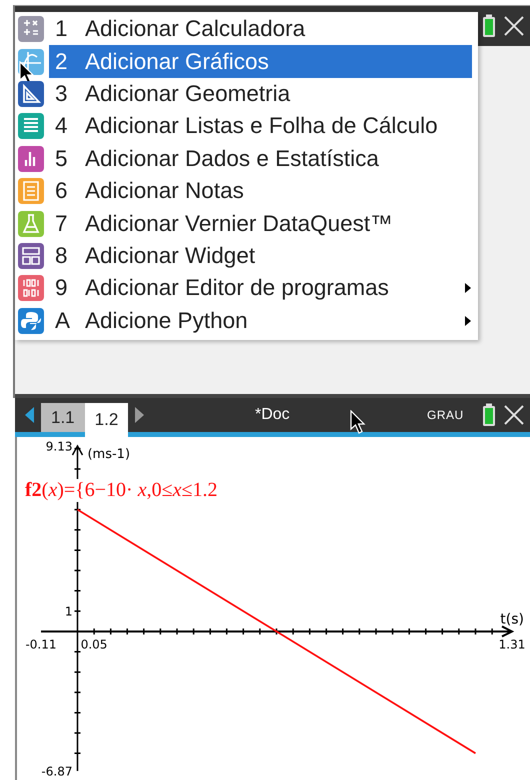 The image size is (530, 780). Describe the element at coordinates (260, 288) in the screenshot. I see `menu-item: 9 Adicionar Editor de programas` at that location.